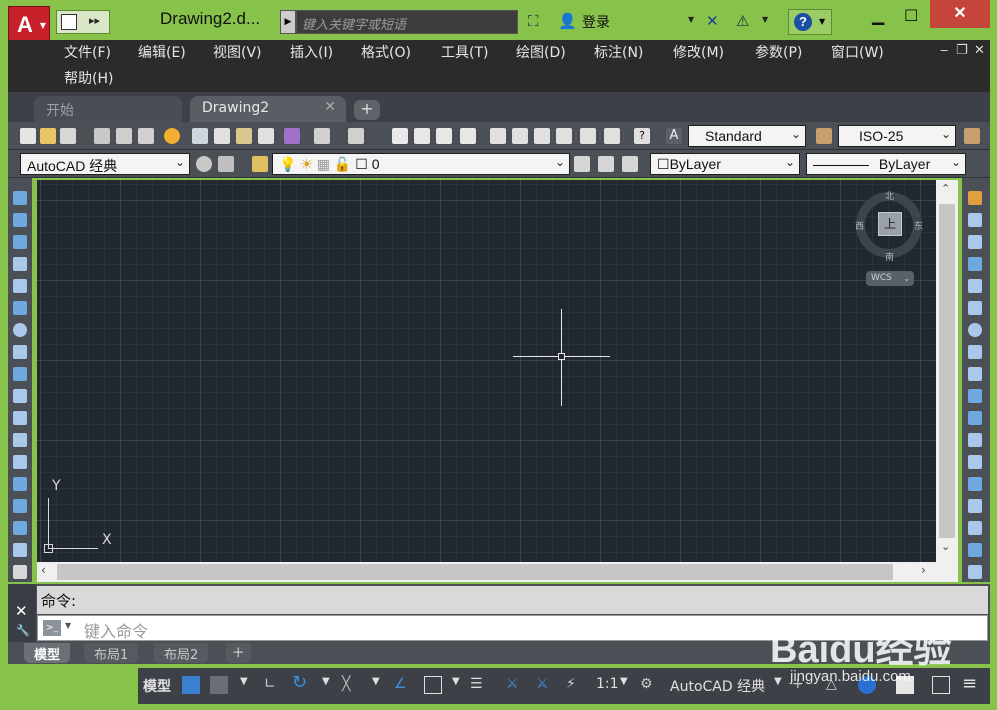 The width and height of the screenshot is (997, 710). What do you see at coordinates (975, 462) in the screenshot?
I see `break-icon` at bounding box center [975, 462].